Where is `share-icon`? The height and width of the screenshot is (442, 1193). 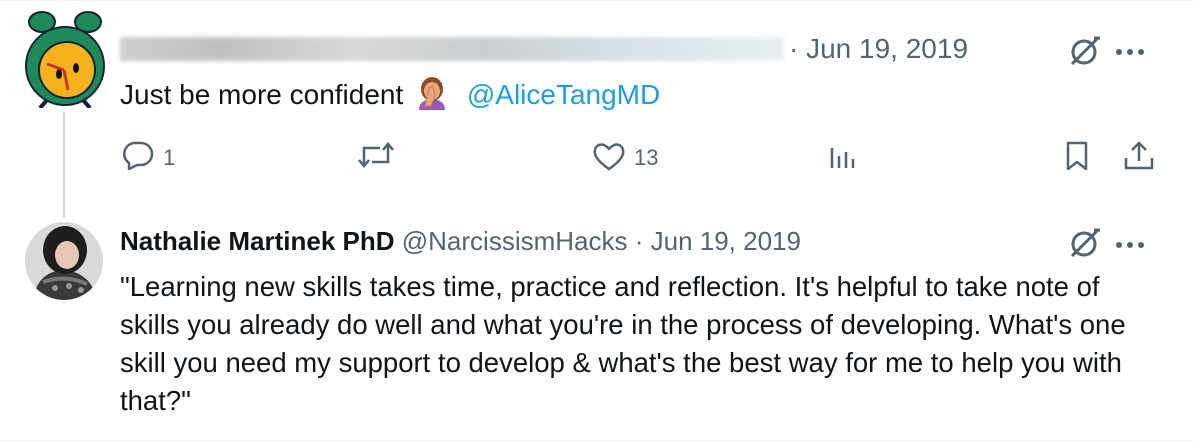 share-icon is located at coordinates (1139, 157).